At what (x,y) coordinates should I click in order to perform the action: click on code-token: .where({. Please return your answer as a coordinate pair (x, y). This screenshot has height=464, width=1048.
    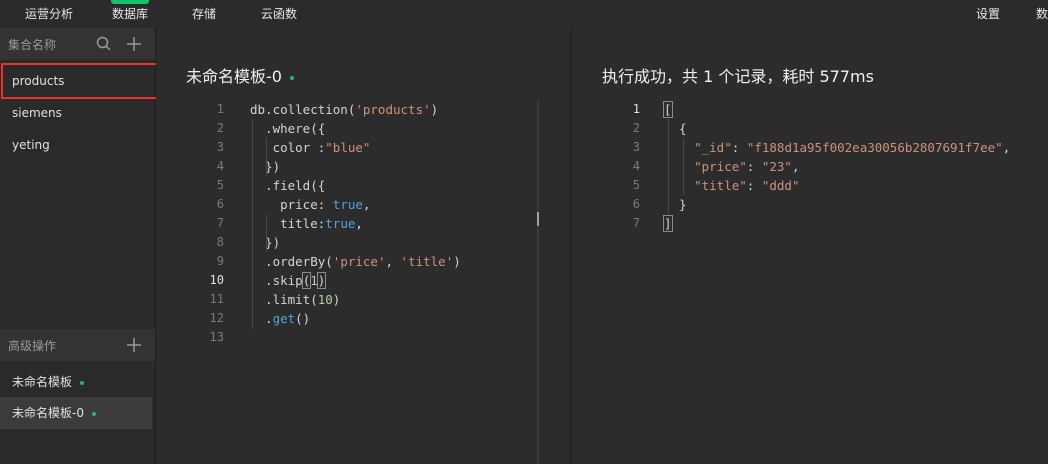
    Looking at the image, I should click on (288, 128).